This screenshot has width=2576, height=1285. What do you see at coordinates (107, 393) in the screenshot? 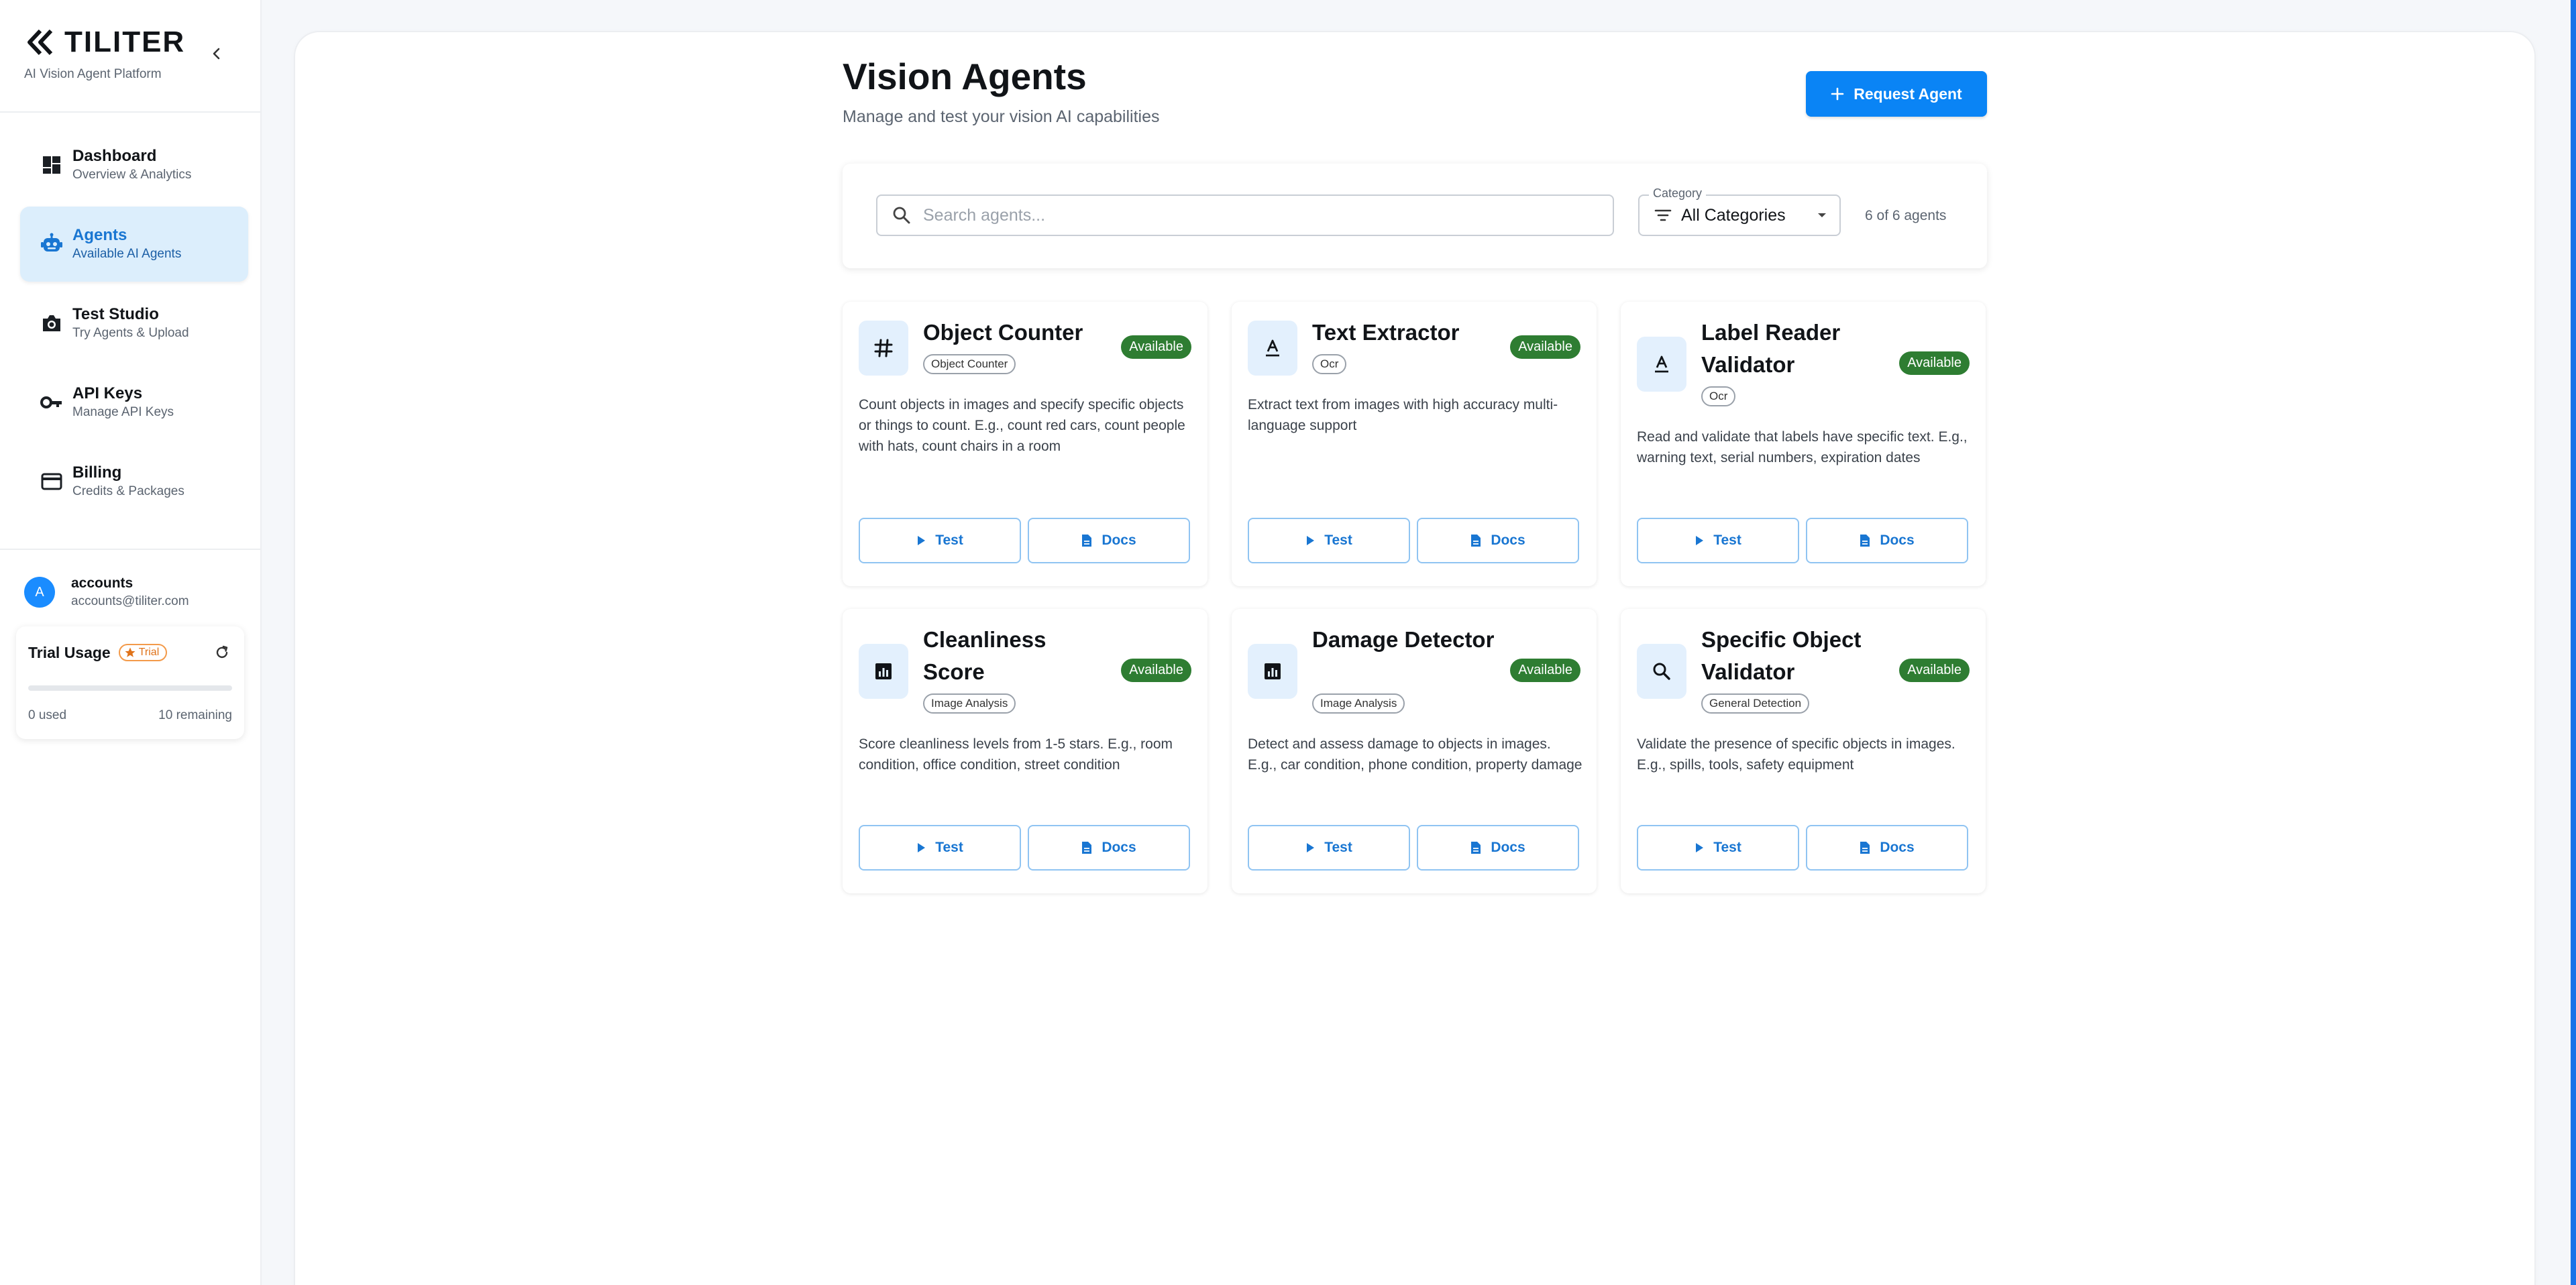
I see `sidebar-item-title: API Keys` at bounding box center [107, 393].